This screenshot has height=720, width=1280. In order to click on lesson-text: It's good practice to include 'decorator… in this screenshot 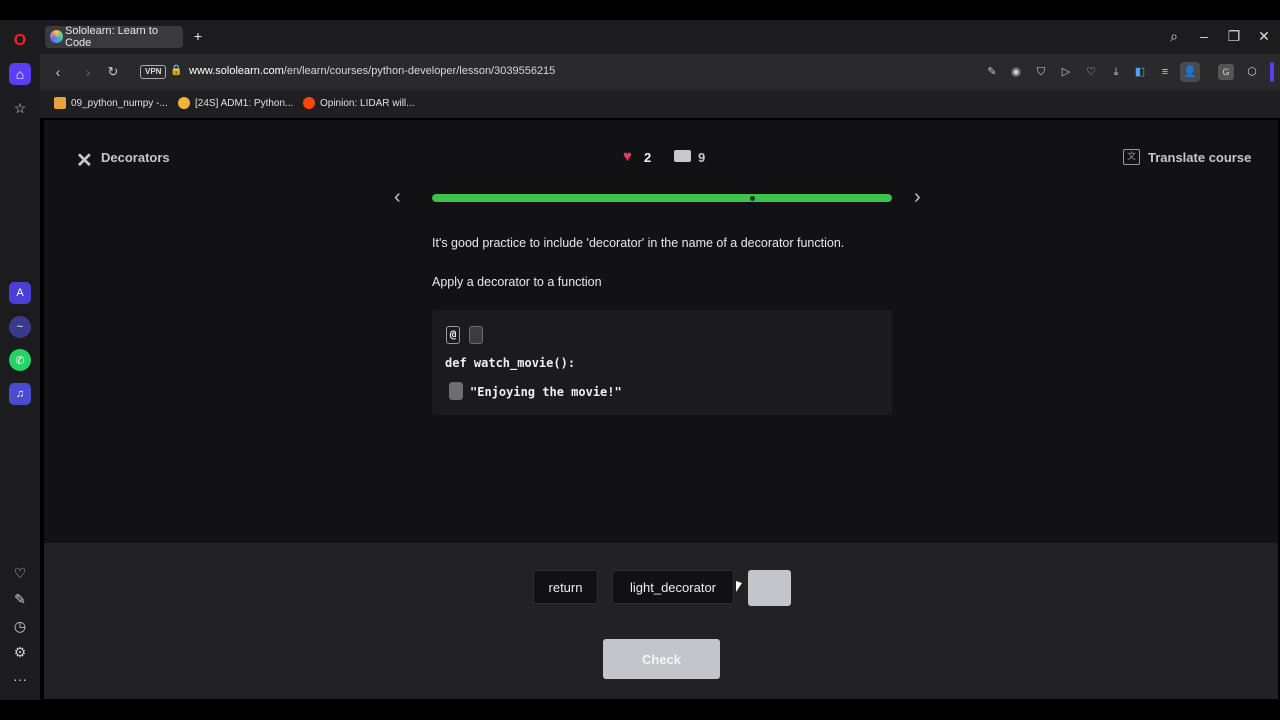, I will do `click(638, 243)`.